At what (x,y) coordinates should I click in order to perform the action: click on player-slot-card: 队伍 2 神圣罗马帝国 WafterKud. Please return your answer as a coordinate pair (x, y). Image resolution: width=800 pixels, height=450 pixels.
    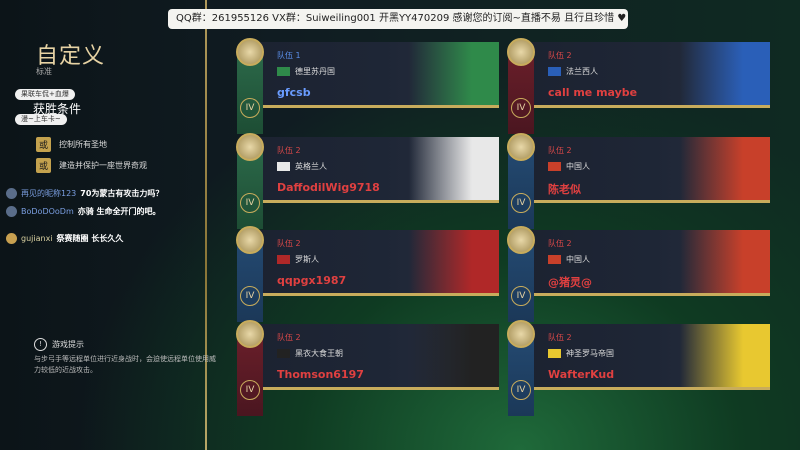
    Looking at the image, I should click on (641, 357).